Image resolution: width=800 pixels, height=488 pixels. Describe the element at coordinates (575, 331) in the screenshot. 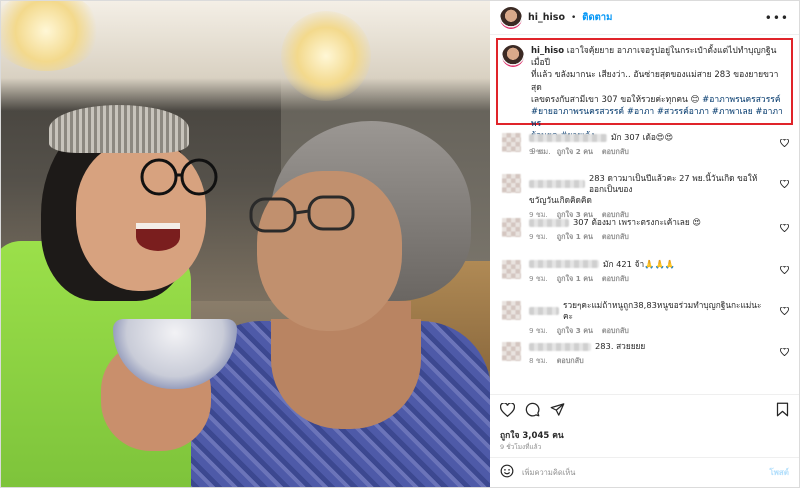

I see `comment-likes: ถูกใจ 3 คน` at that location.